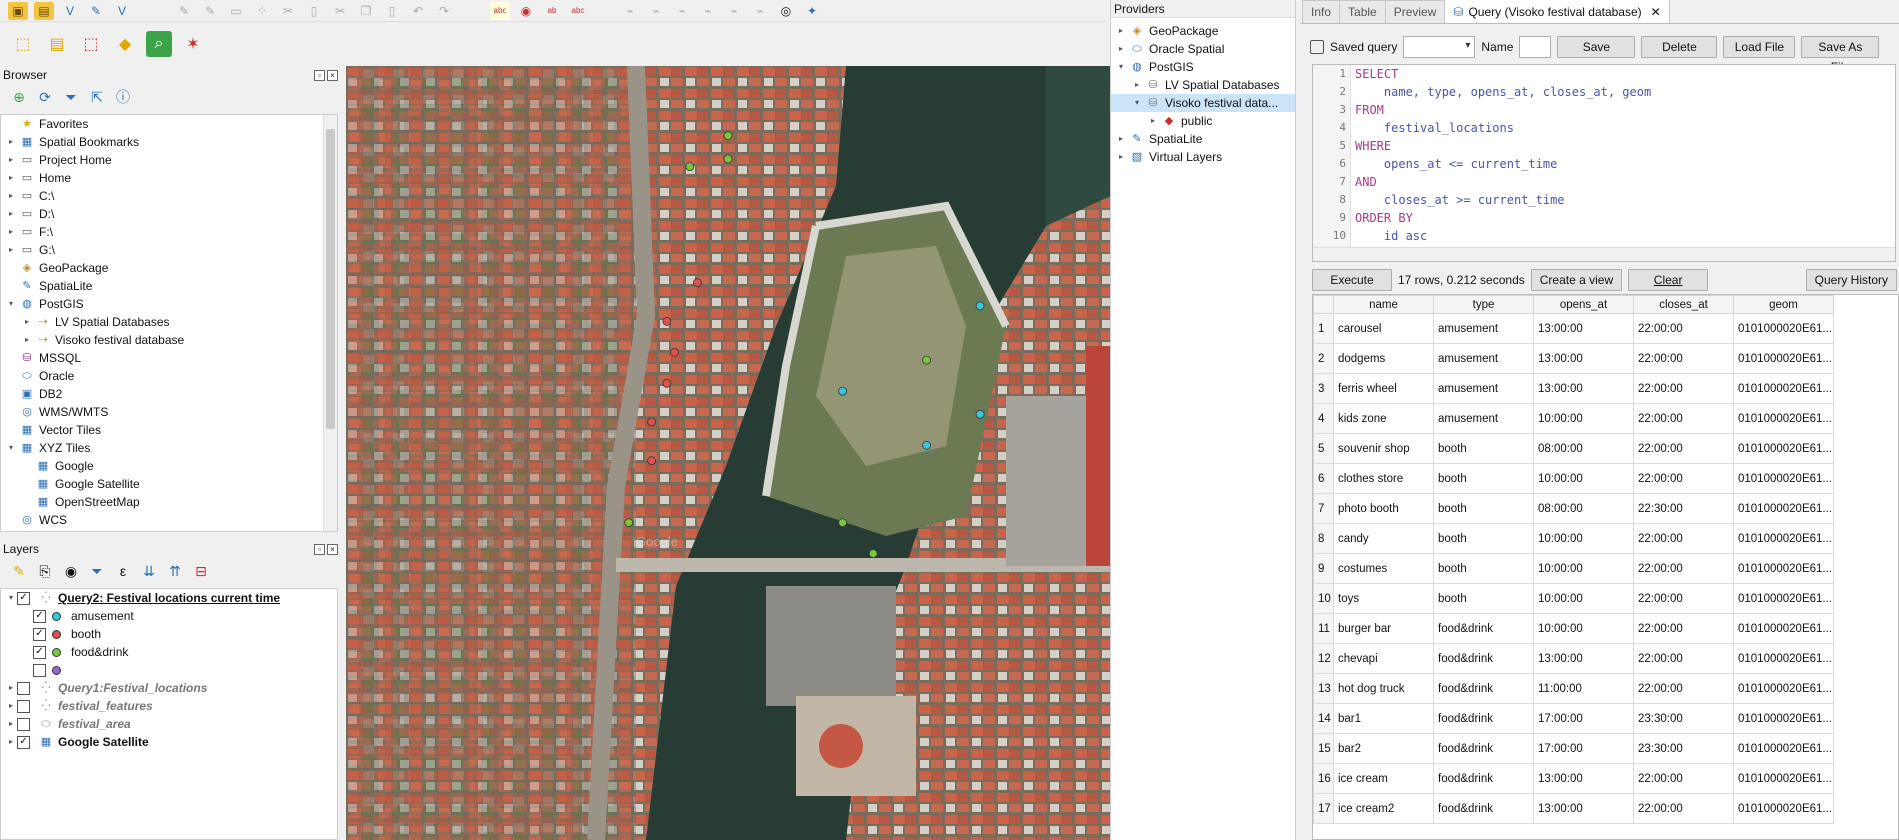  What do you see at coordinates (1583, 538) in the screenshot?
I see `table-cell: 10:00:00` at bounding box center [1583, 538].